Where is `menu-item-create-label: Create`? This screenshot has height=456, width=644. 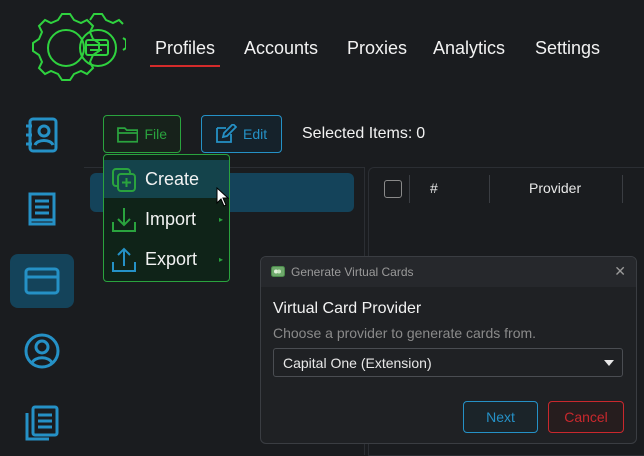
menu-item-create-label: Create is located at coordinates (172, 178).